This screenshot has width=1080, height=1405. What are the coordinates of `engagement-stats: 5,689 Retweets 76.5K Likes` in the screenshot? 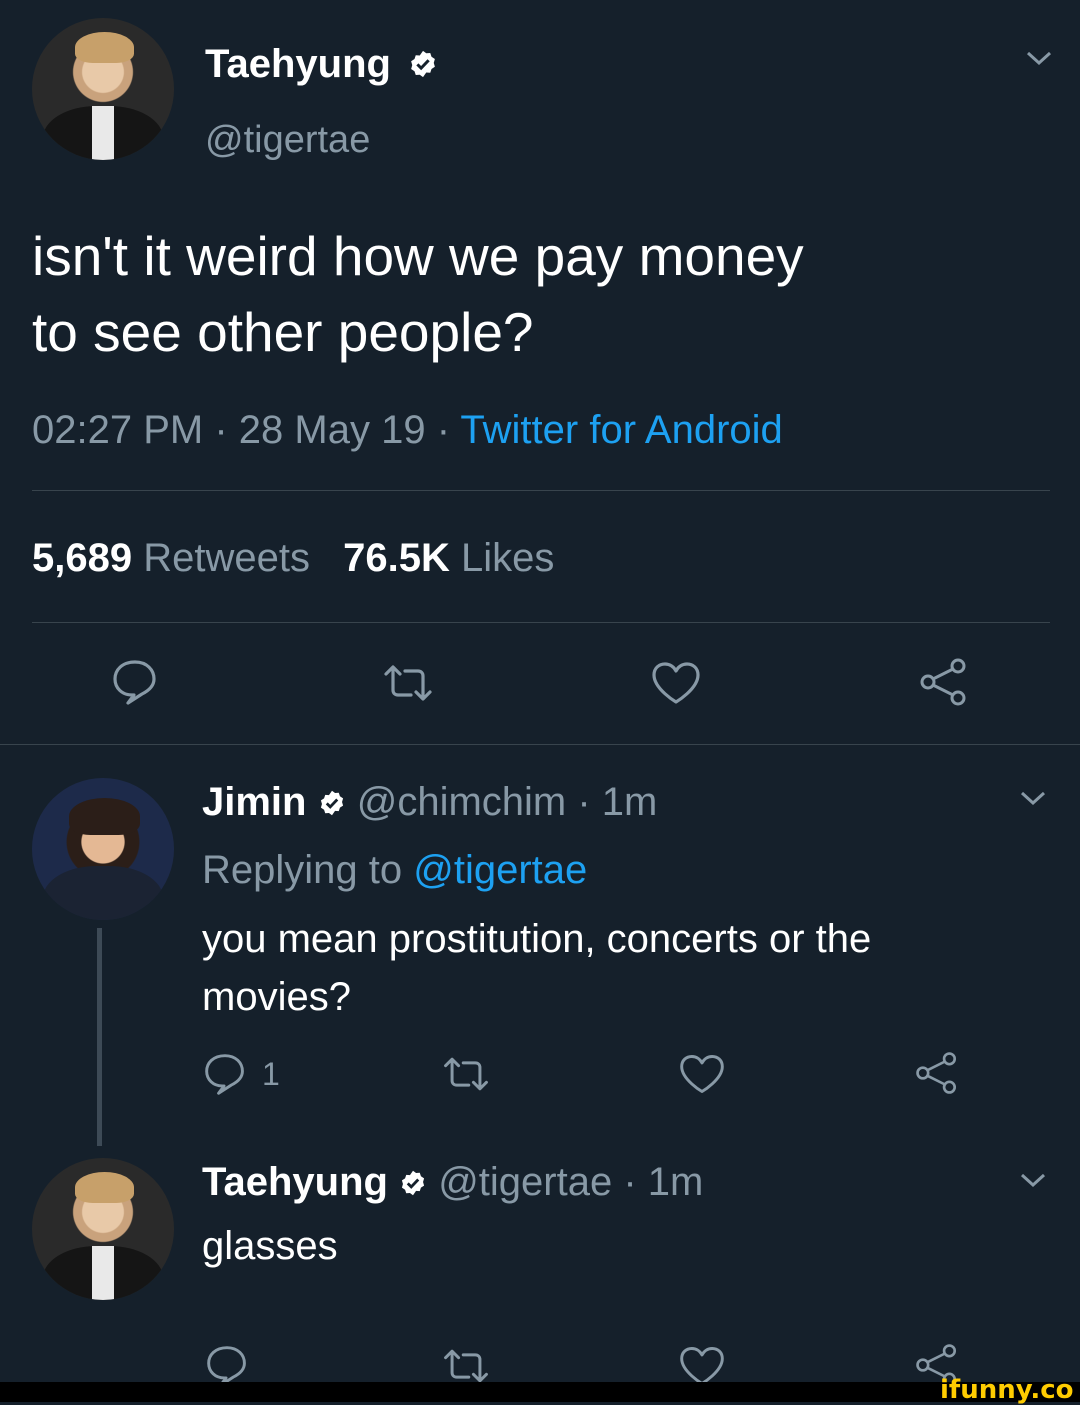 It's located at (293, 558).